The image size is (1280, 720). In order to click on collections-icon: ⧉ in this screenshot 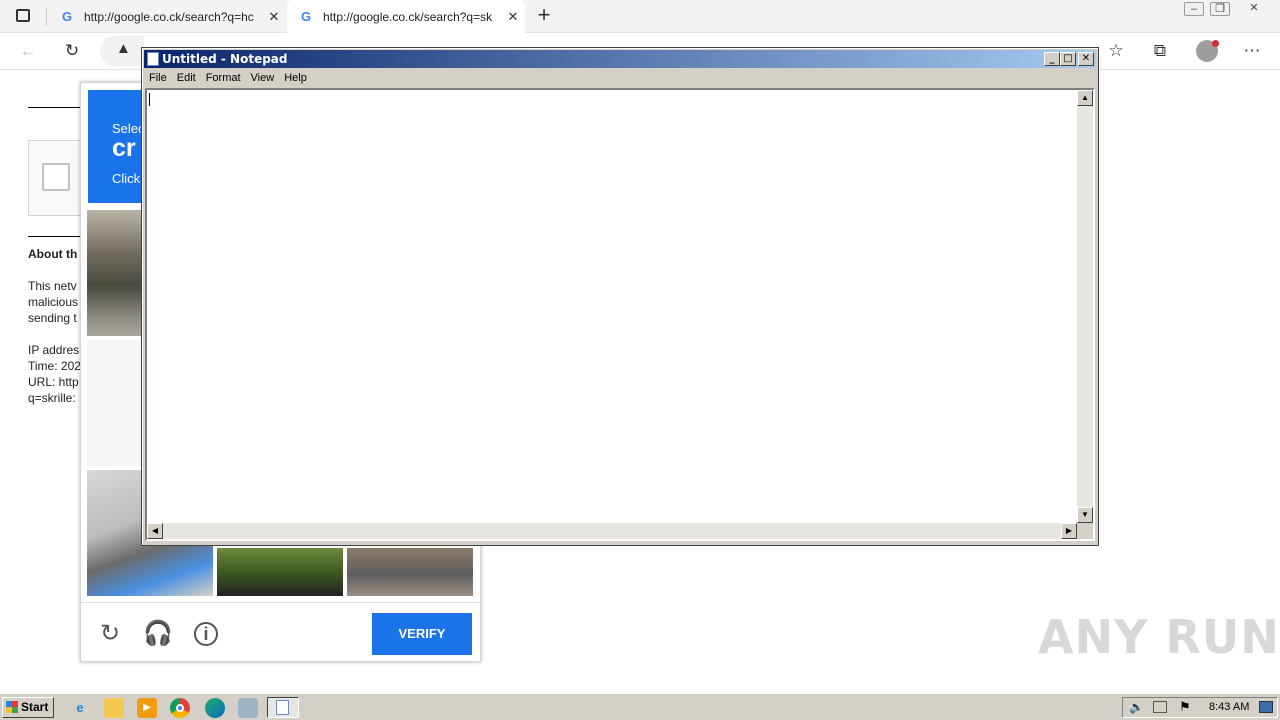, I will do `click(1160, 51)`.